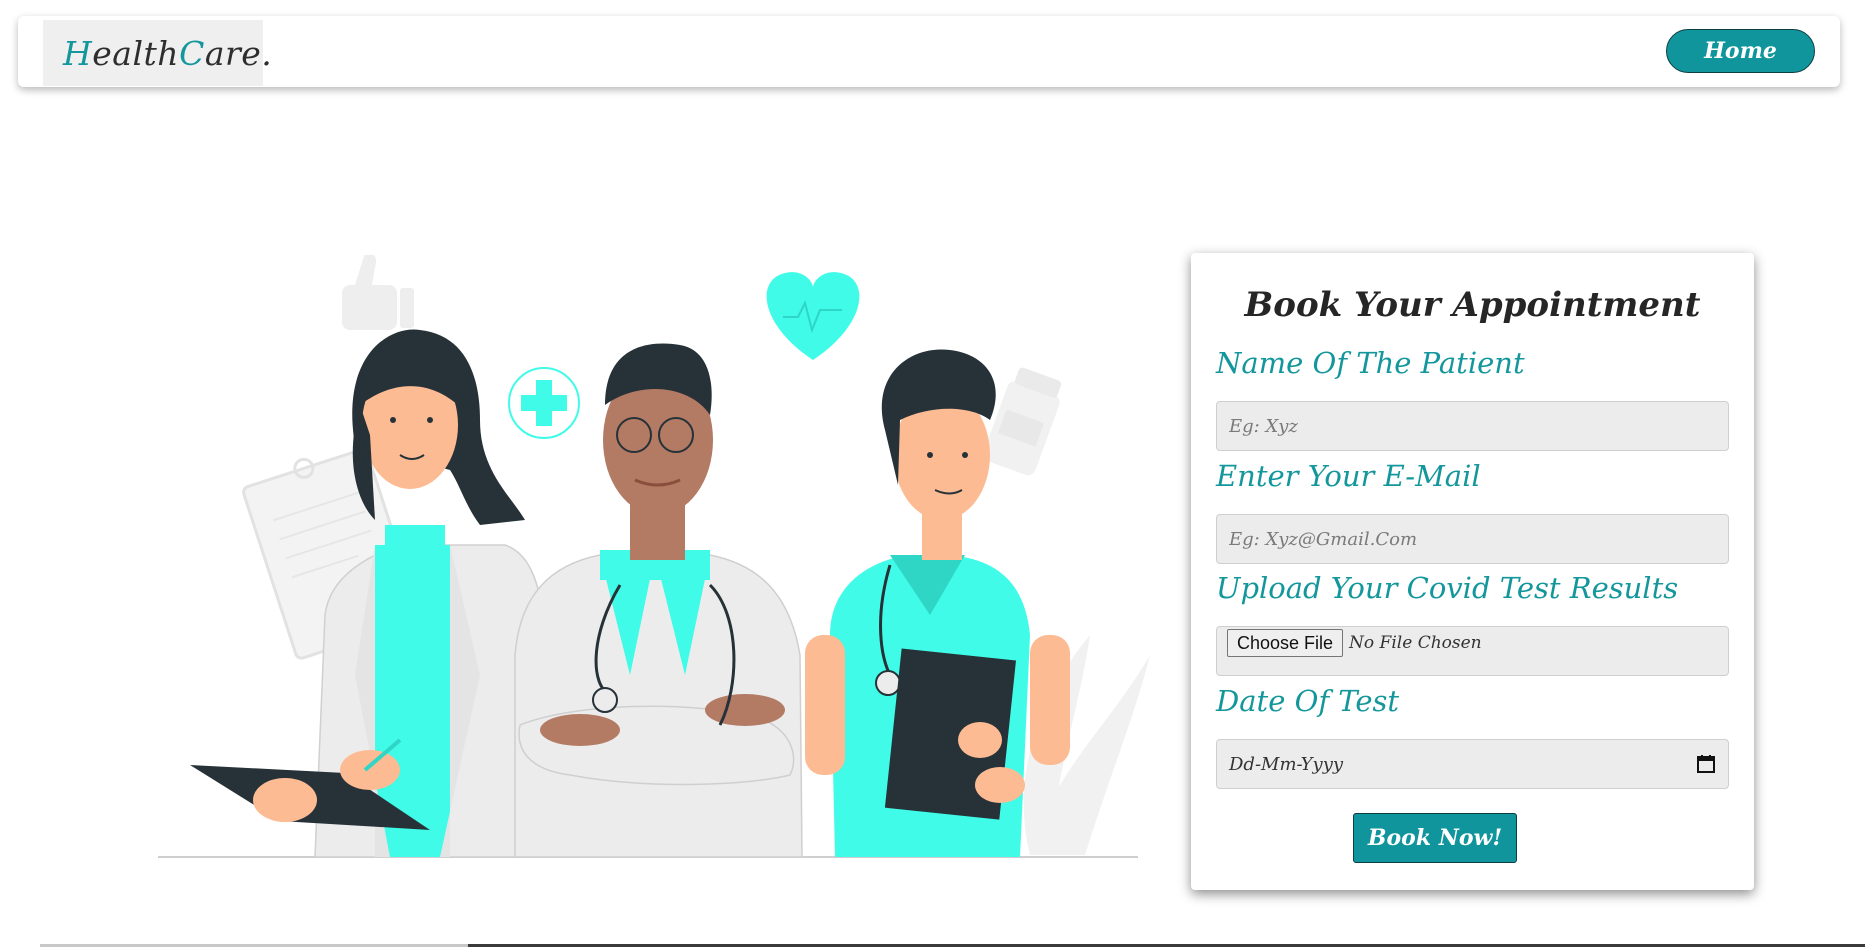 This screenshot has height=947, width=1865. What do you see at coordinates (1435, 838) in the screenshot?
I see `book-now-button: Book Now!` at bounding box center [1435, 838].